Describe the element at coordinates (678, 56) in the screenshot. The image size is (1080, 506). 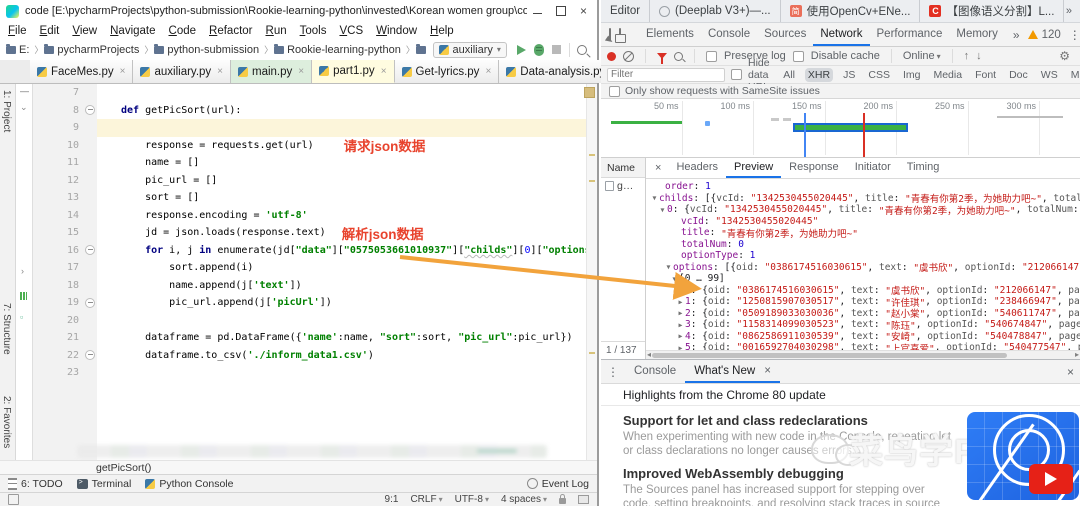
I see `search-icon` at that location.